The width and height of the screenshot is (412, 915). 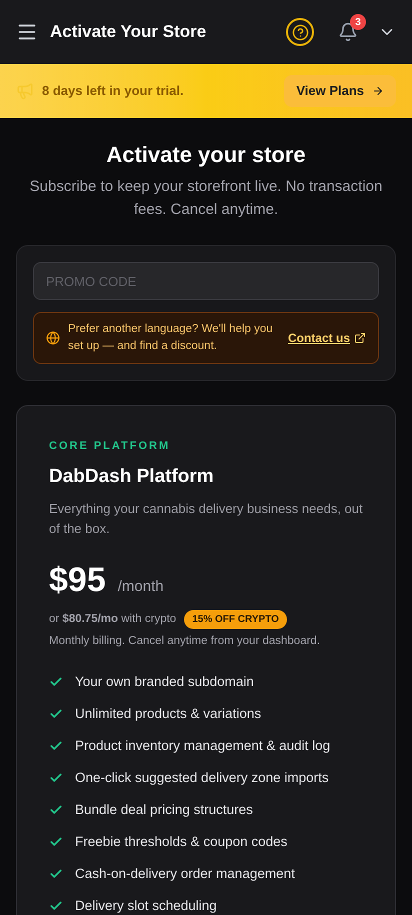 I want to click on feature-text: Product inventory management & audit log, so click(x=202, y=746).